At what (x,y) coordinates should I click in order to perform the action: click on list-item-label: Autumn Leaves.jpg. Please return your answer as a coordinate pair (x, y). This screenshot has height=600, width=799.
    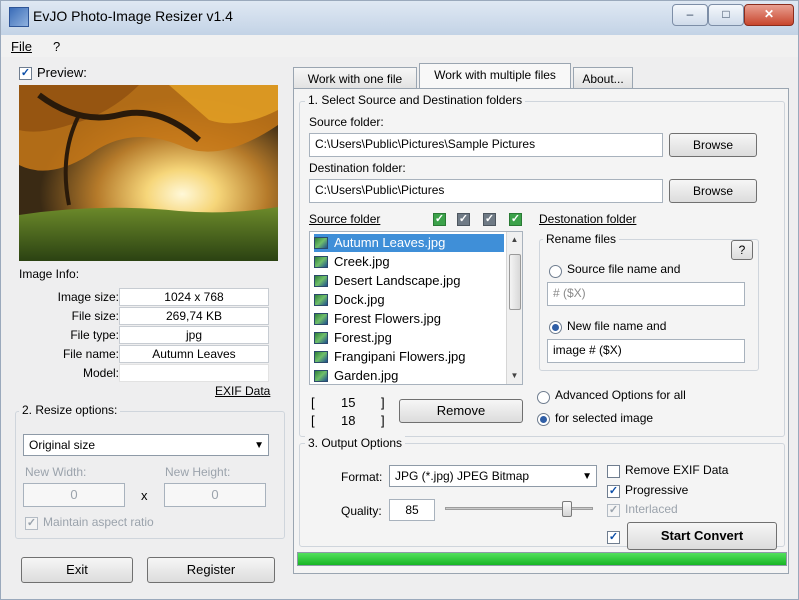
    Looking at the image, I should click on (390, 242).